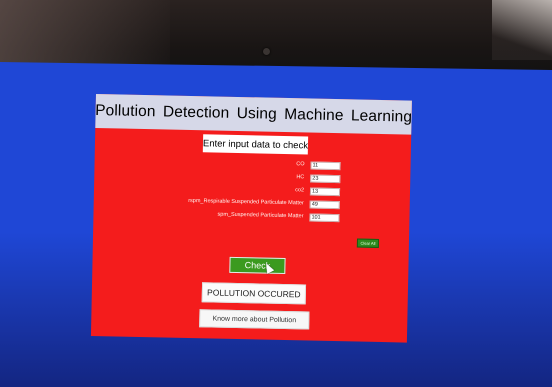 Image resolution: width=552 pixels, height=387 pixels. What do you see at coordinates (260, 215) in the screenshot?
I see `spm-label: spm_Suspended Particulate Matter` at bounding box center [260, 215].